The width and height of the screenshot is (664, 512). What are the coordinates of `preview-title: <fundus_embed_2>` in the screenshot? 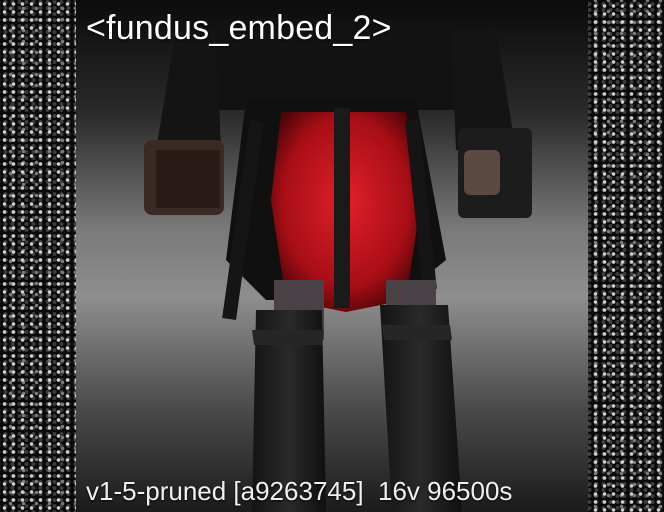 It's located at (239, 28).